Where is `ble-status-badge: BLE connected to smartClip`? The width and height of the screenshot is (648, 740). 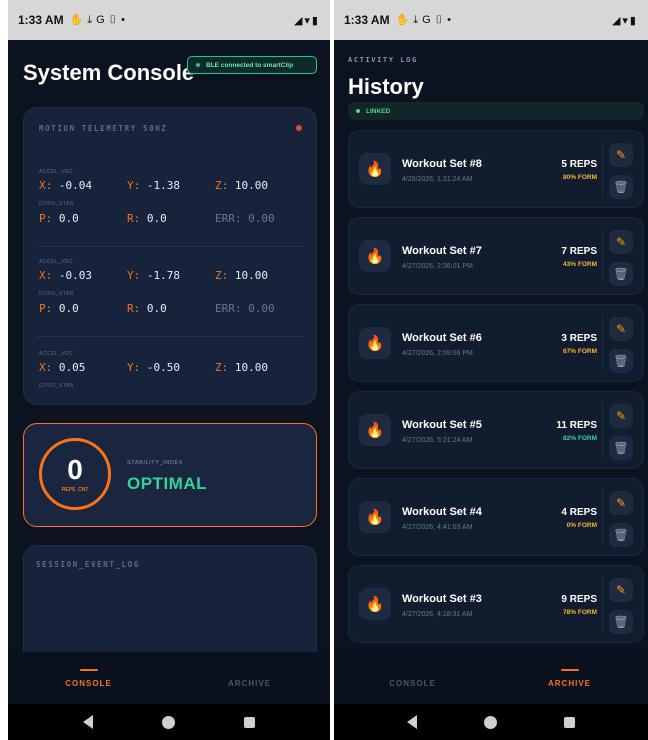
ble-status-badge: BLE connected to smartClip is located at coordinates (252, 65).